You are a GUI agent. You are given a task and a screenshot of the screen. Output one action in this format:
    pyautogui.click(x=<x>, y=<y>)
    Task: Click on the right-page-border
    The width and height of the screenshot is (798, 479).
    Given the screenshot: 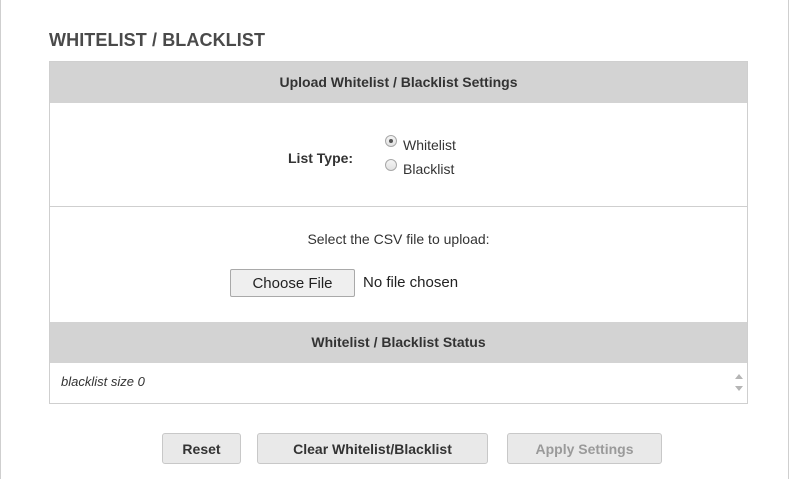 What is the action you would take?
    pyautogui.click(x=788, y=239)
    